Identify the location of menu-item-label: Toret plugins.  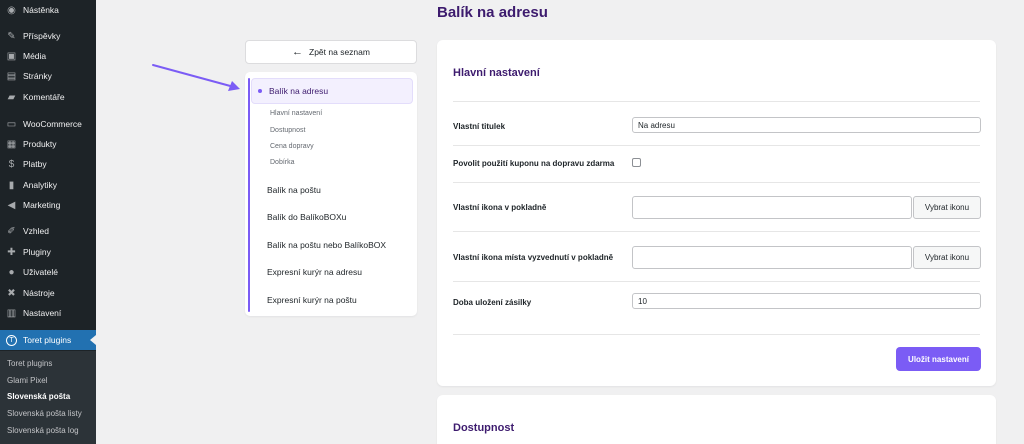
(47, 340).